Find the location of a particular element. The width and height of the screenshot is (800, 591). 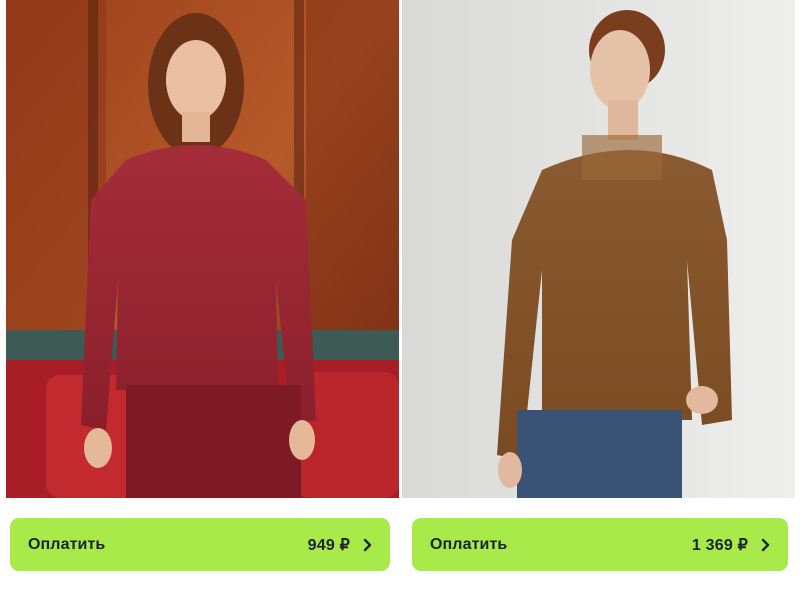

price-label: 949 ₽ is located at coordinates (328, 545).